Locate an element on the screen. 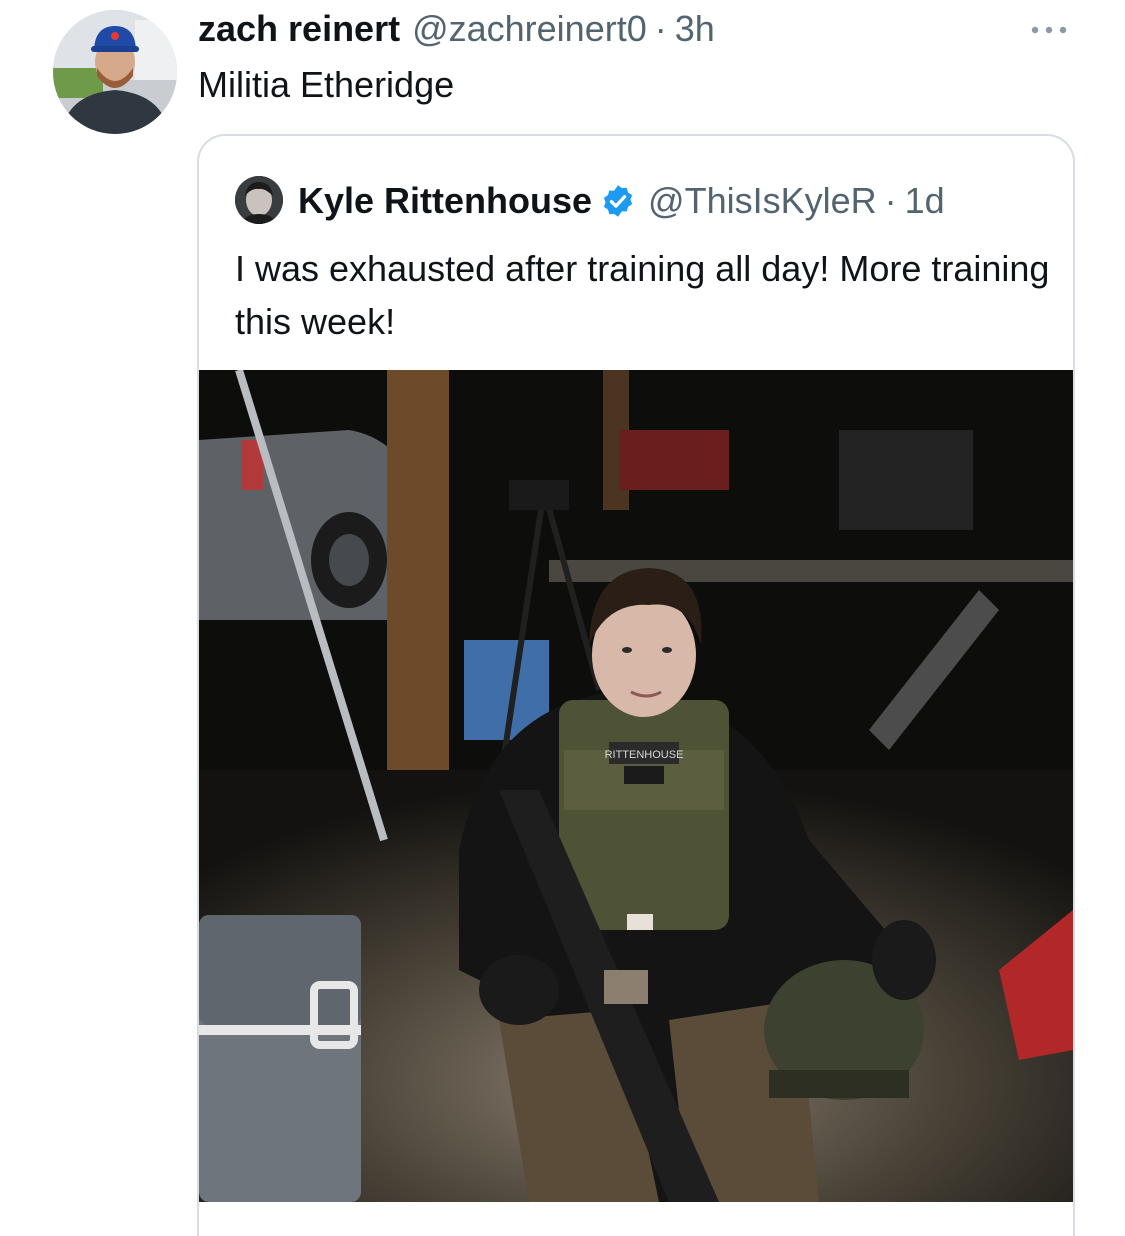  quoted-avatar-image is located at coordinates (259, 200).